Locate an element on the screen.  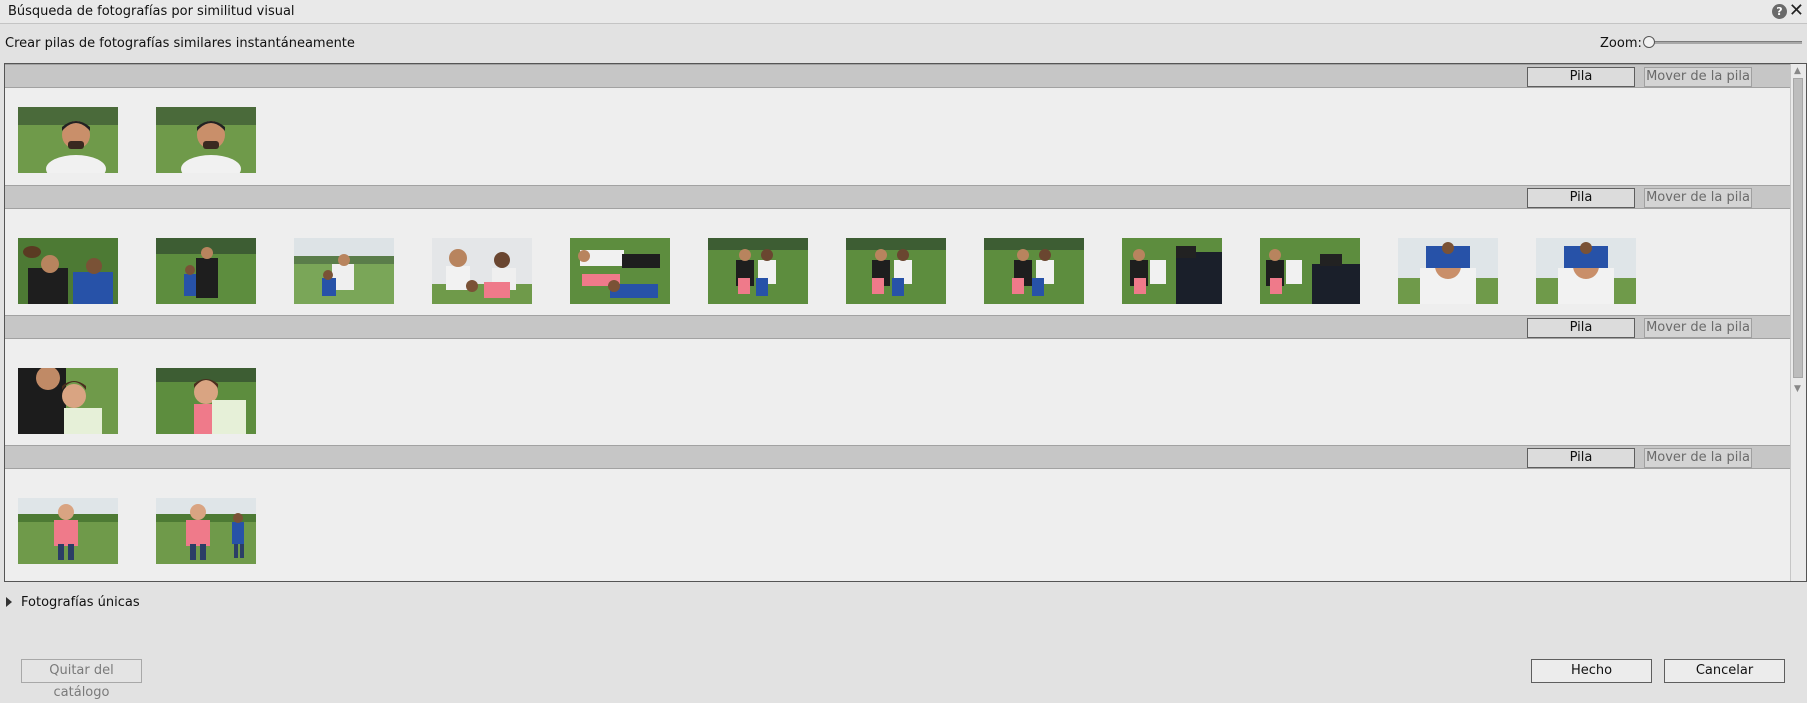
zoom-slider-thumb is located at coordinates (1649, 42).